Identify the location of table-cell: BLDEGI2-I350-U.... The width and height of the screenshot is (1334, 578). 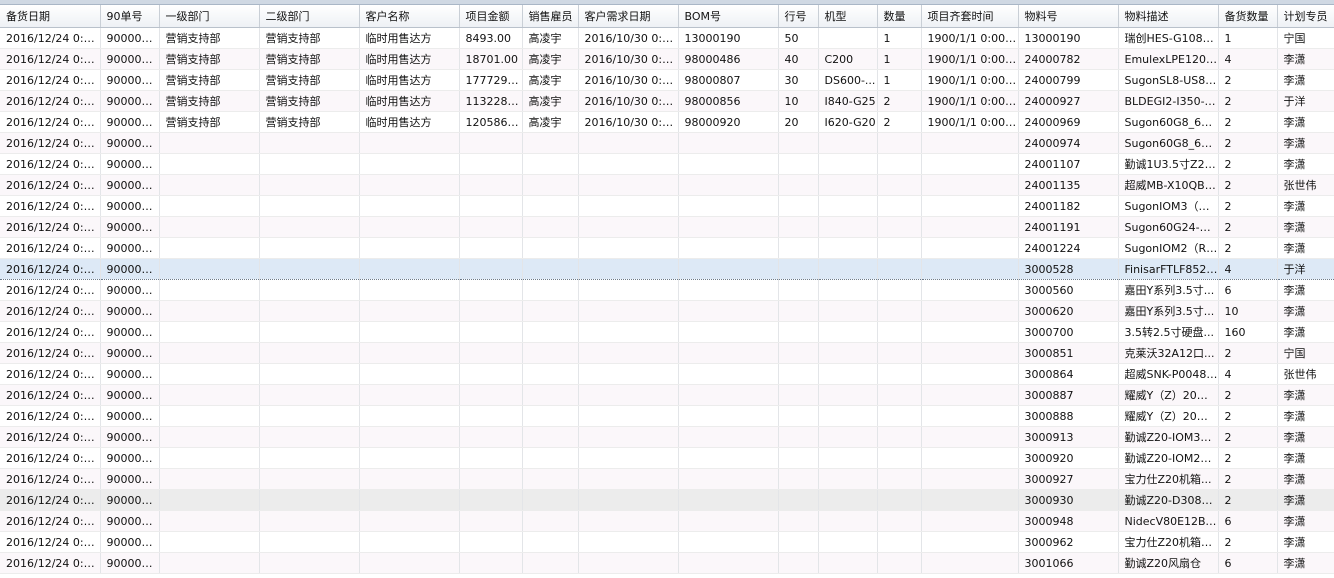
(1168, 101).